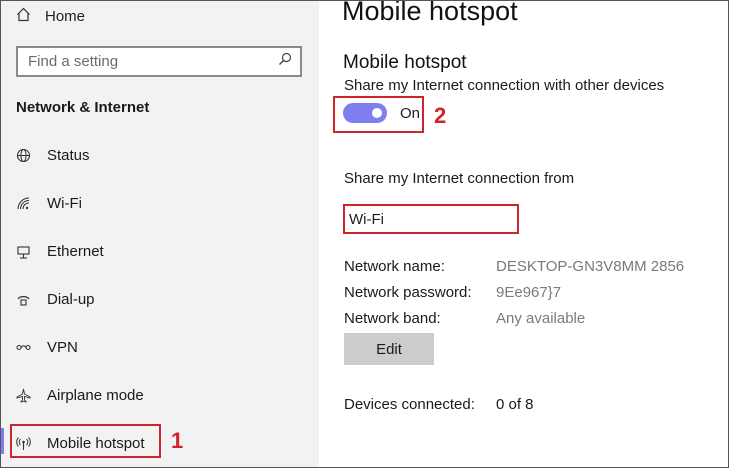 The width and height of the screenshot is (729, 468). I want to click on sidebar-item-label: Ethernet, so click(75, 251).